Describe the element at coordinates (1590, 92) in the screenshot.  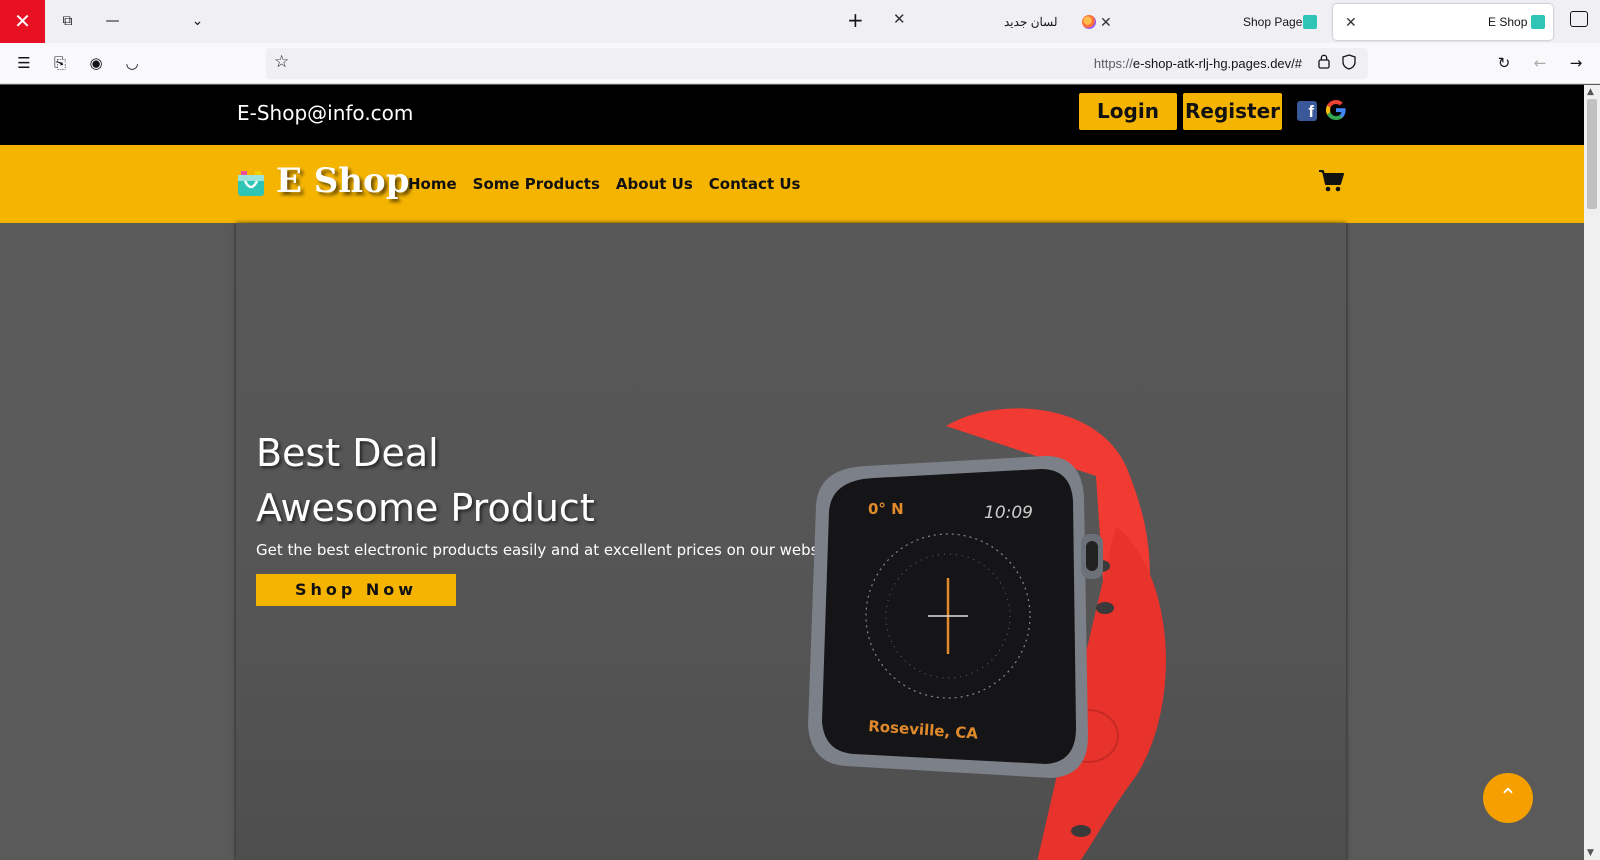
I see `scroll-up-arrow-icon: ▲` at that location.